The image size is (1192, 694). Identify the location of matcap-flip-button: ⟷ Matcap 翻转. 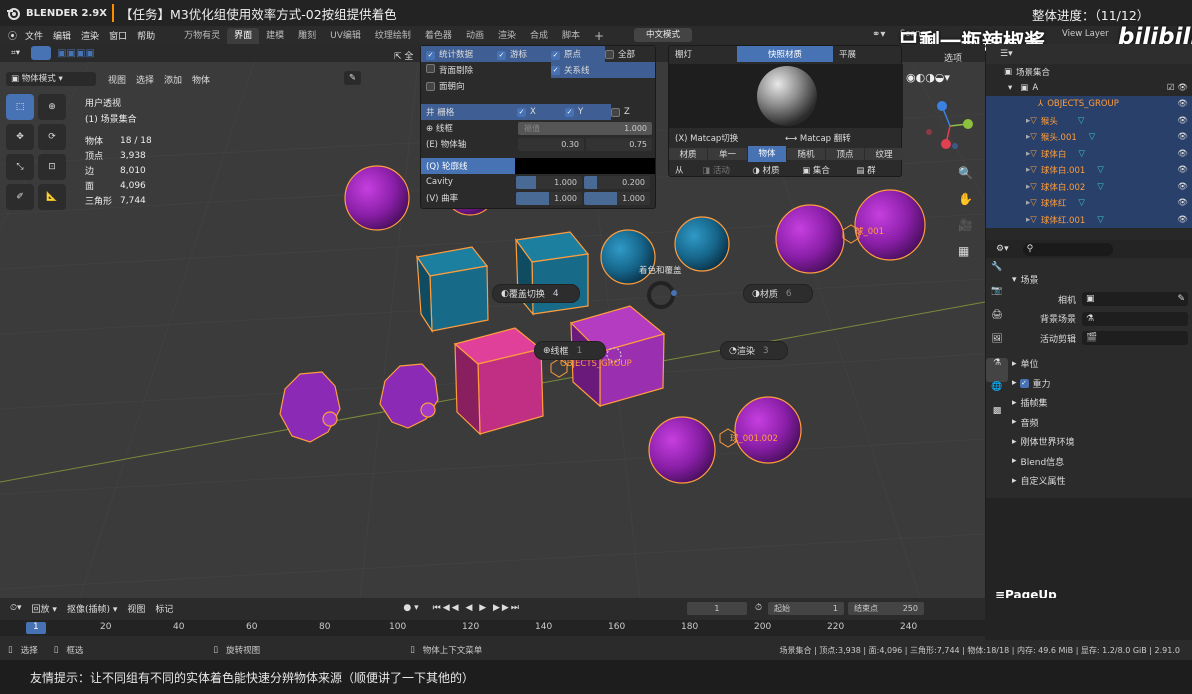
(843, 138).